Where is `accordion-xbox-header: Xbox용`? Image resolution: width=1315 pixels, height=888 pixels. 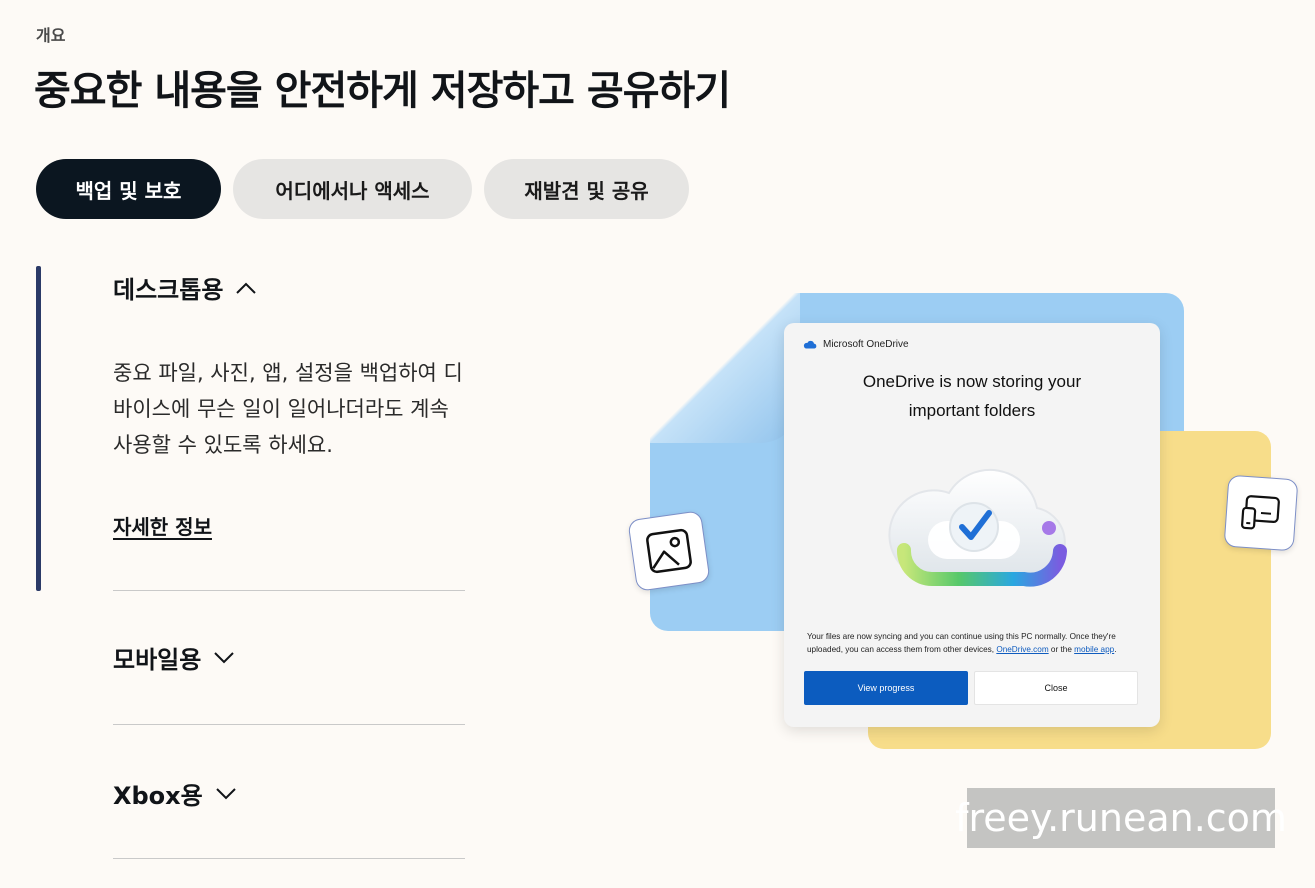 accordion-xbox-header: Xbox용 is located at coordinates (175, 793).